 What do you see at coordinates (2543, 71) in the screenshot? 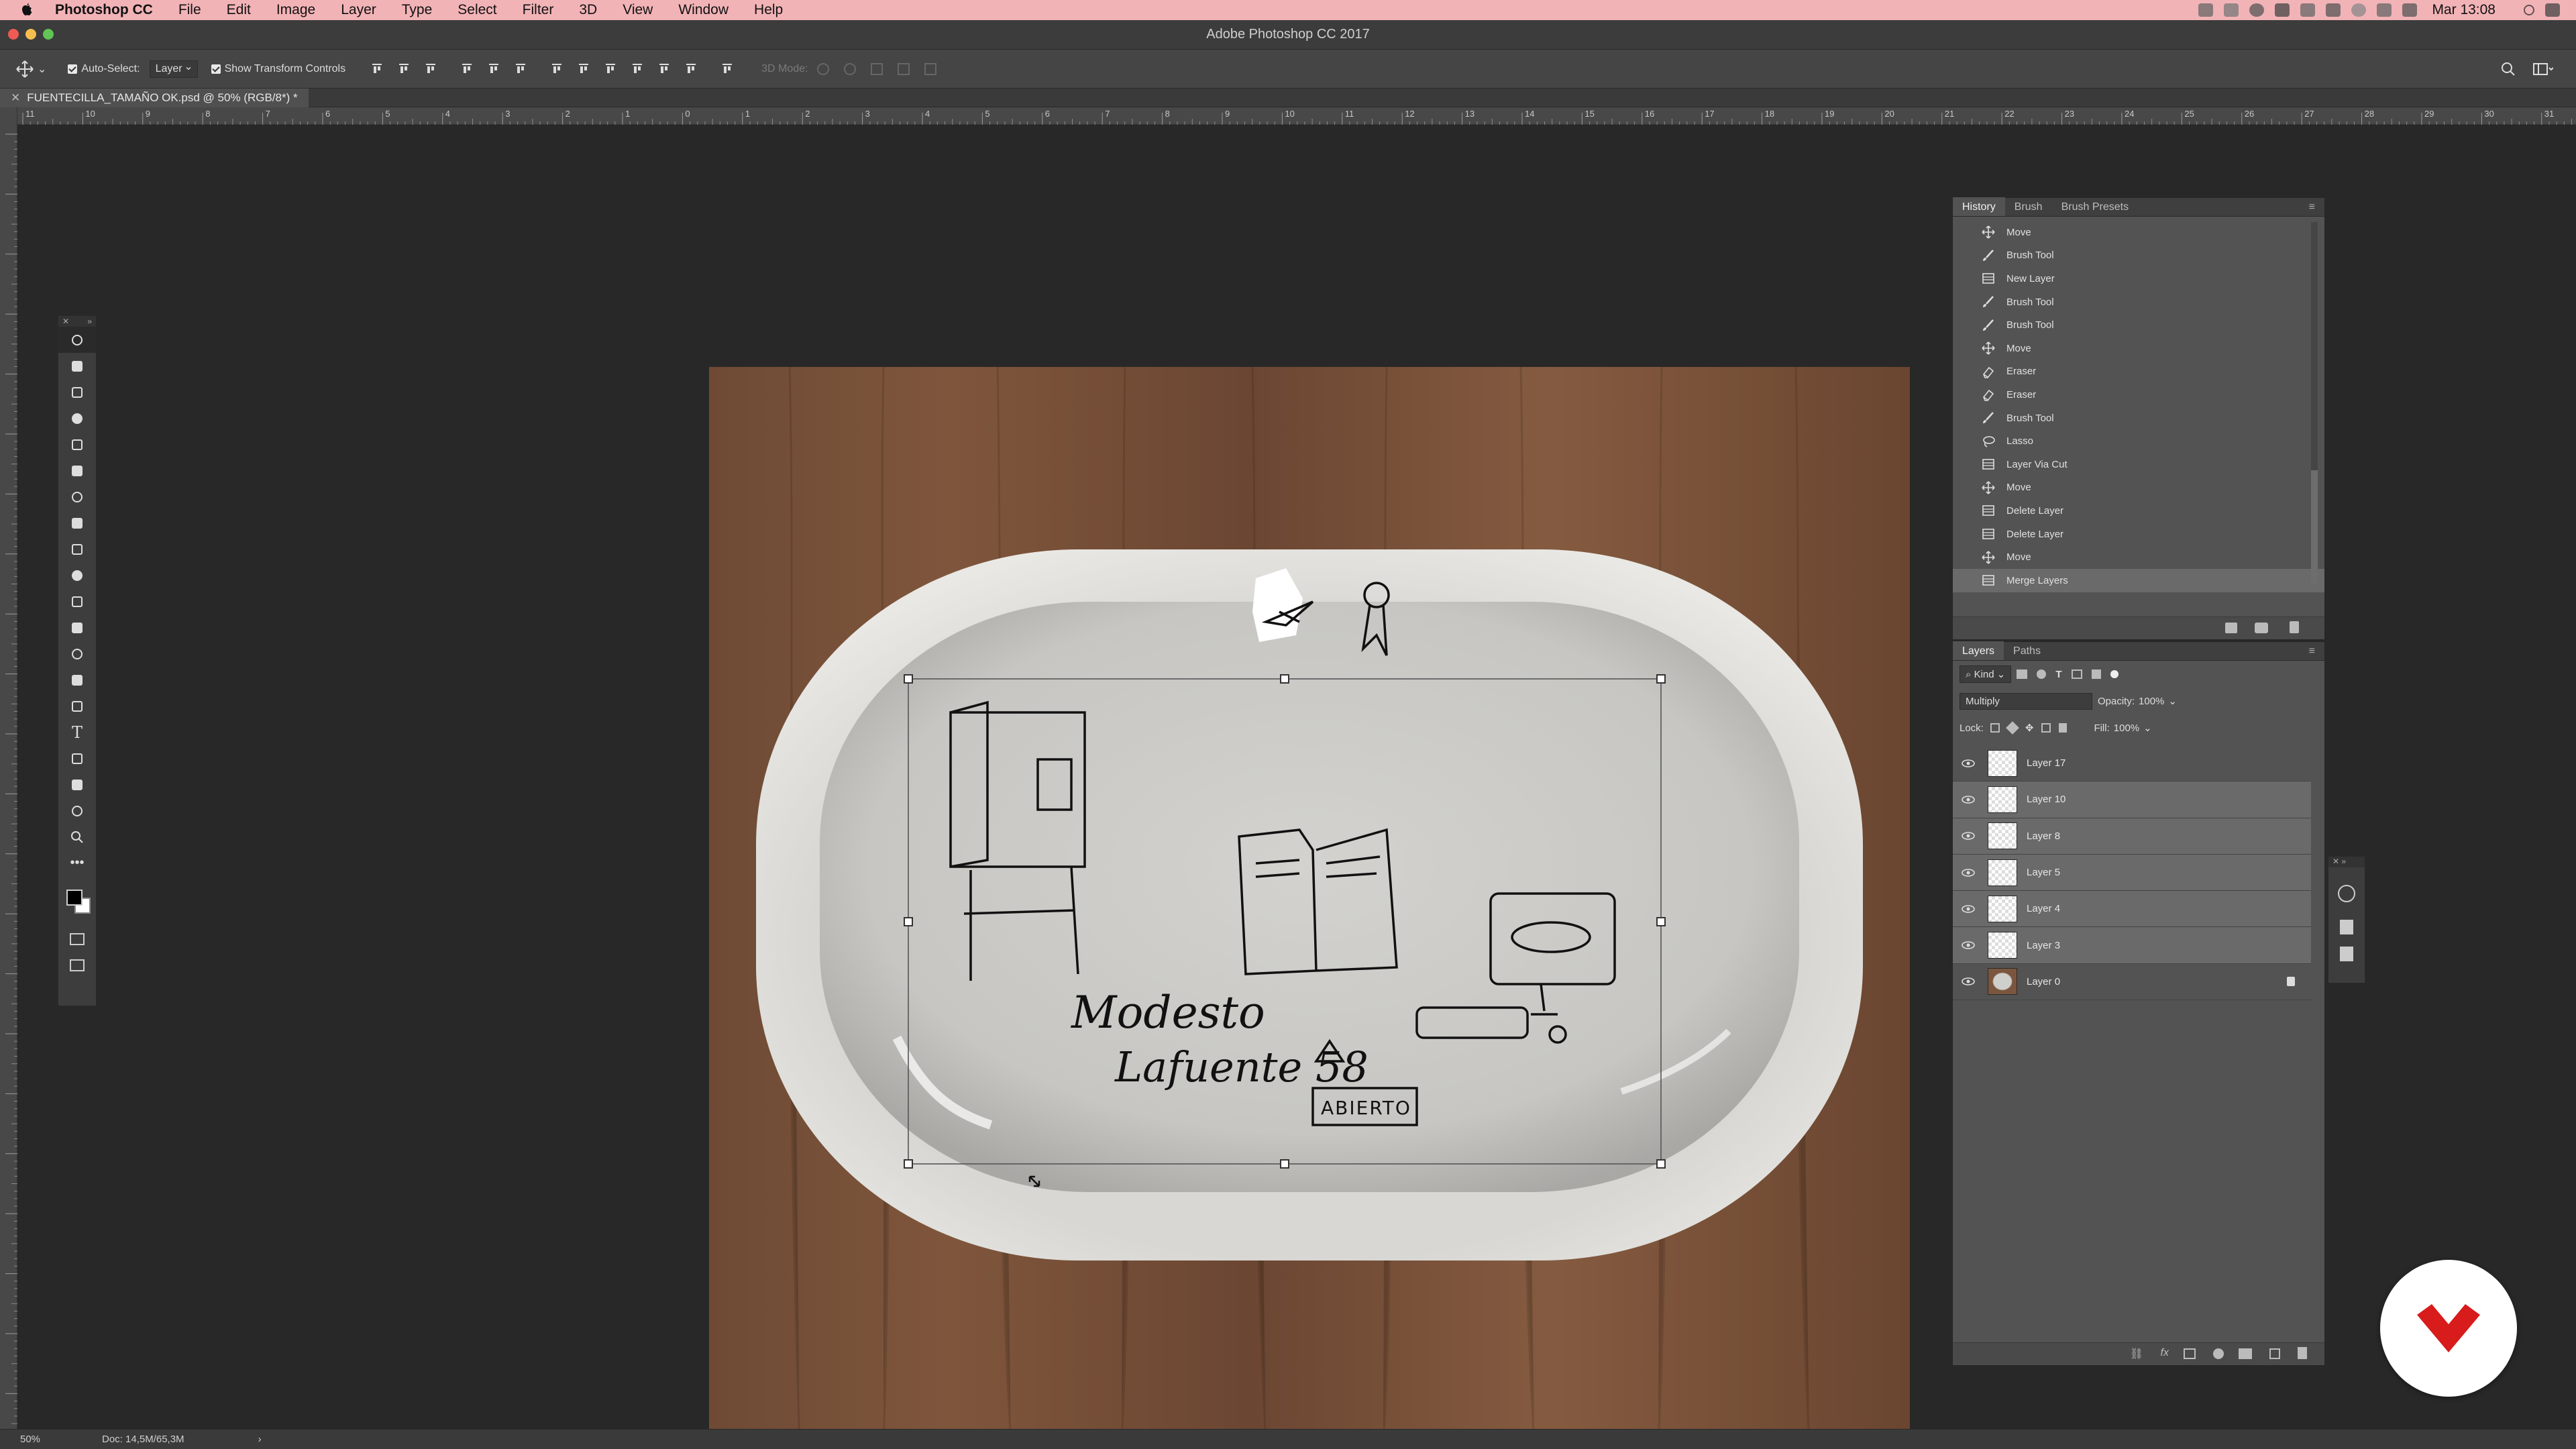
I see `workspace-switcher-icon` at bounding box center [2543, 71].